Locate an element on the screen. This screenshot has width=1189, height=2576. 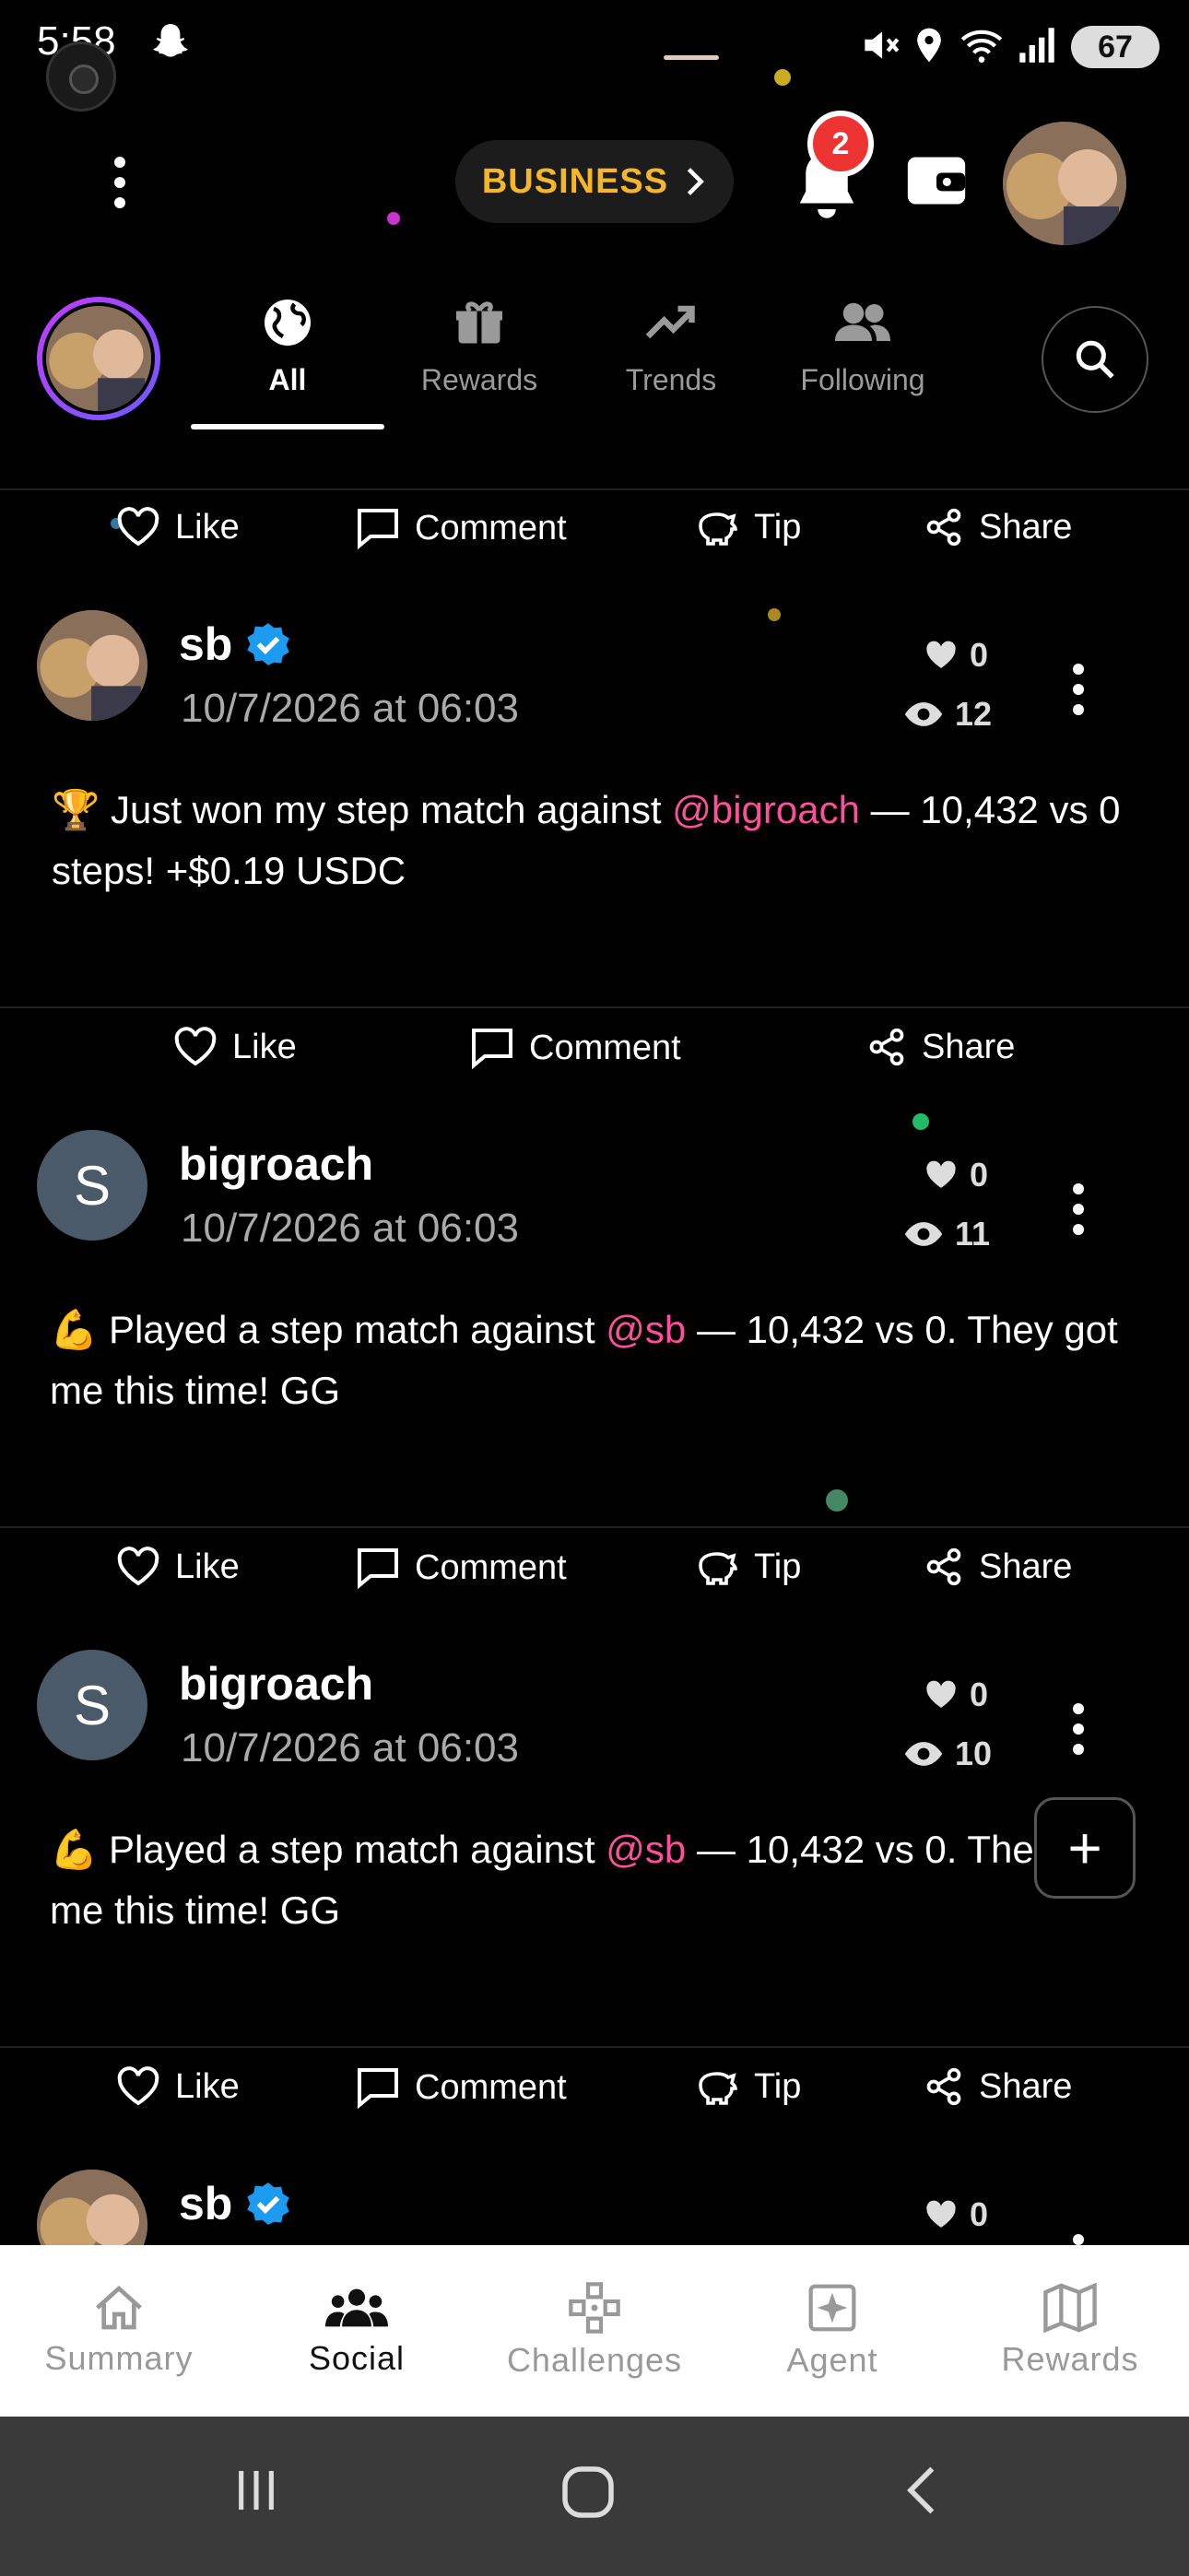
post-card: sb 0 is located at coordinates (594, 2201).